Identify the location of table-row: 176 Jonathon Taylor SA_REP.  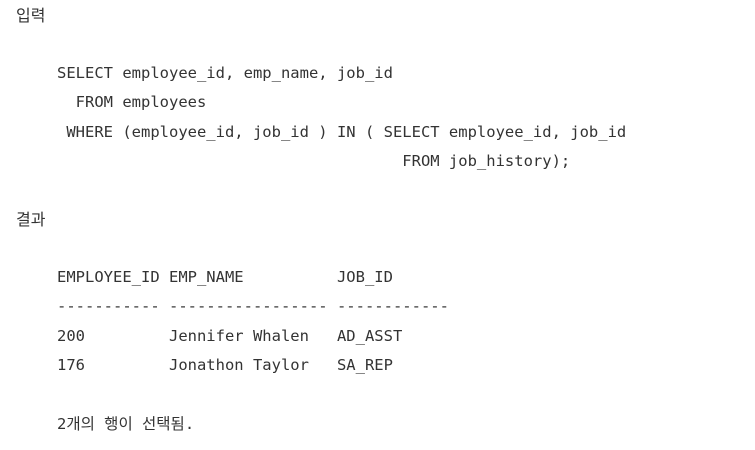
(225, 365).